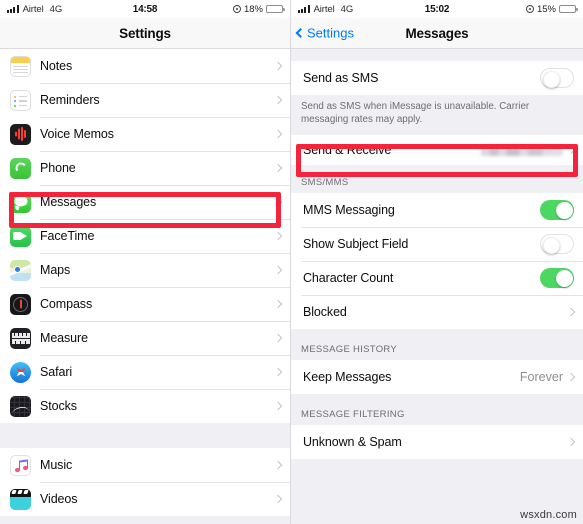  I want to click on show-subject-field-toggle, so click(557, 244).